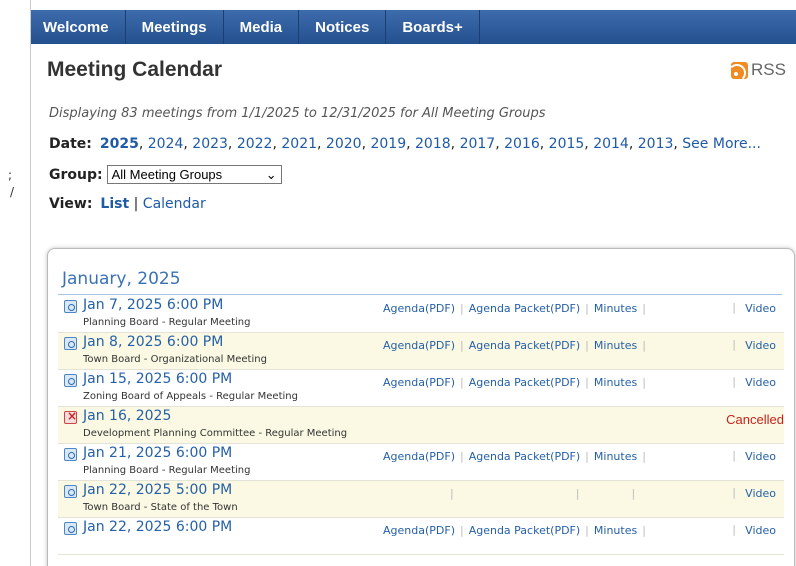 This screenshot has width=796, height=566. Describe the element at coordinates (740, 70) in the screenshot. I see `rss-icon` at that location.